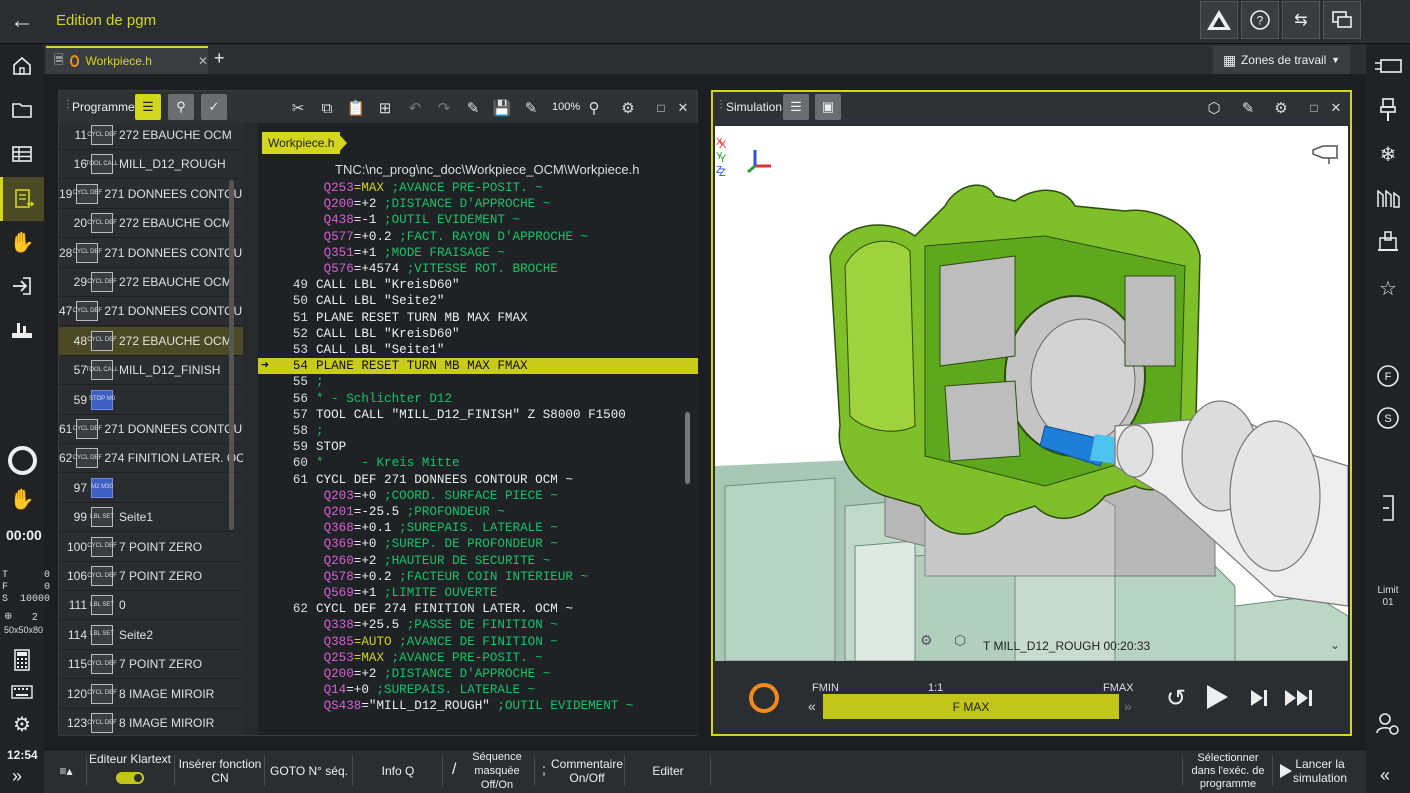 This screenshot has width=1410, height=793. What do you see at coordinates (1335, 645) in the screenshot?
I see `expand-down-icon: ⌄` at bounding box center [1335, 645].